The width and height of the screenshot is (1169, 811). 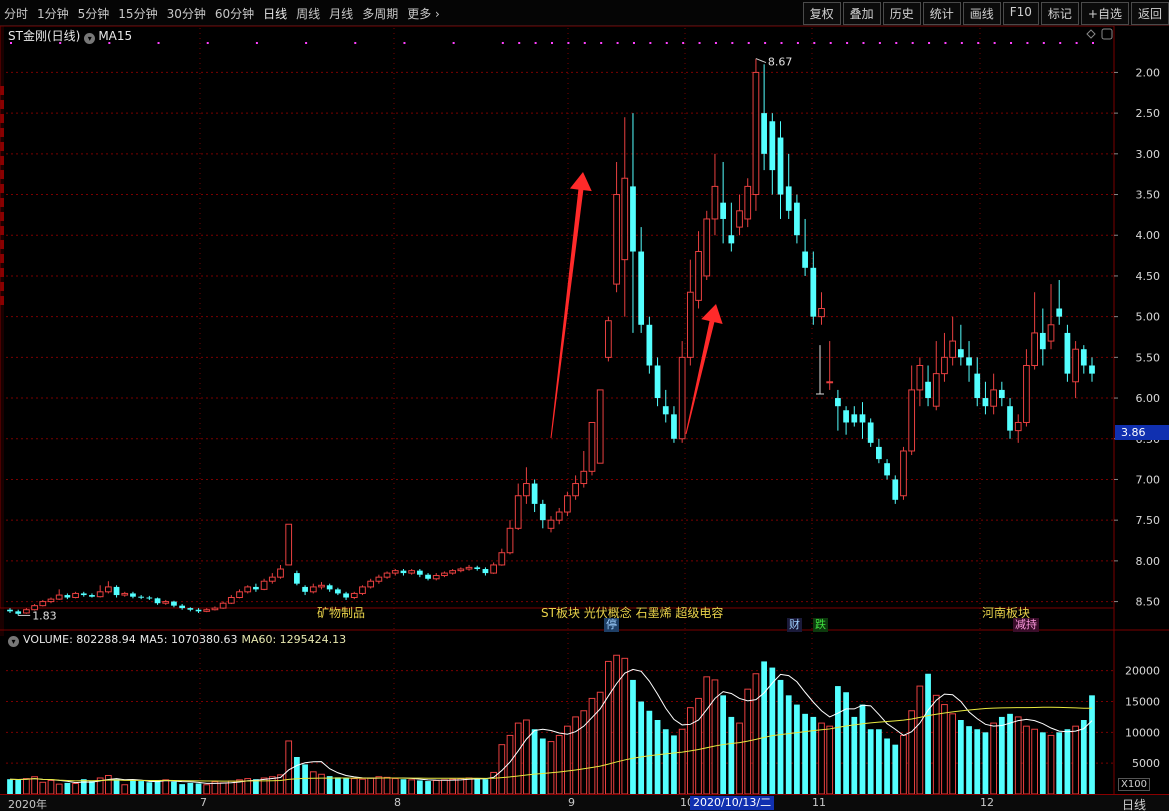 What do you see at coordinates (1148, 195) in the screenshot?
I see `price-tick-label: 3.50` at bounding box center [1148, 195].